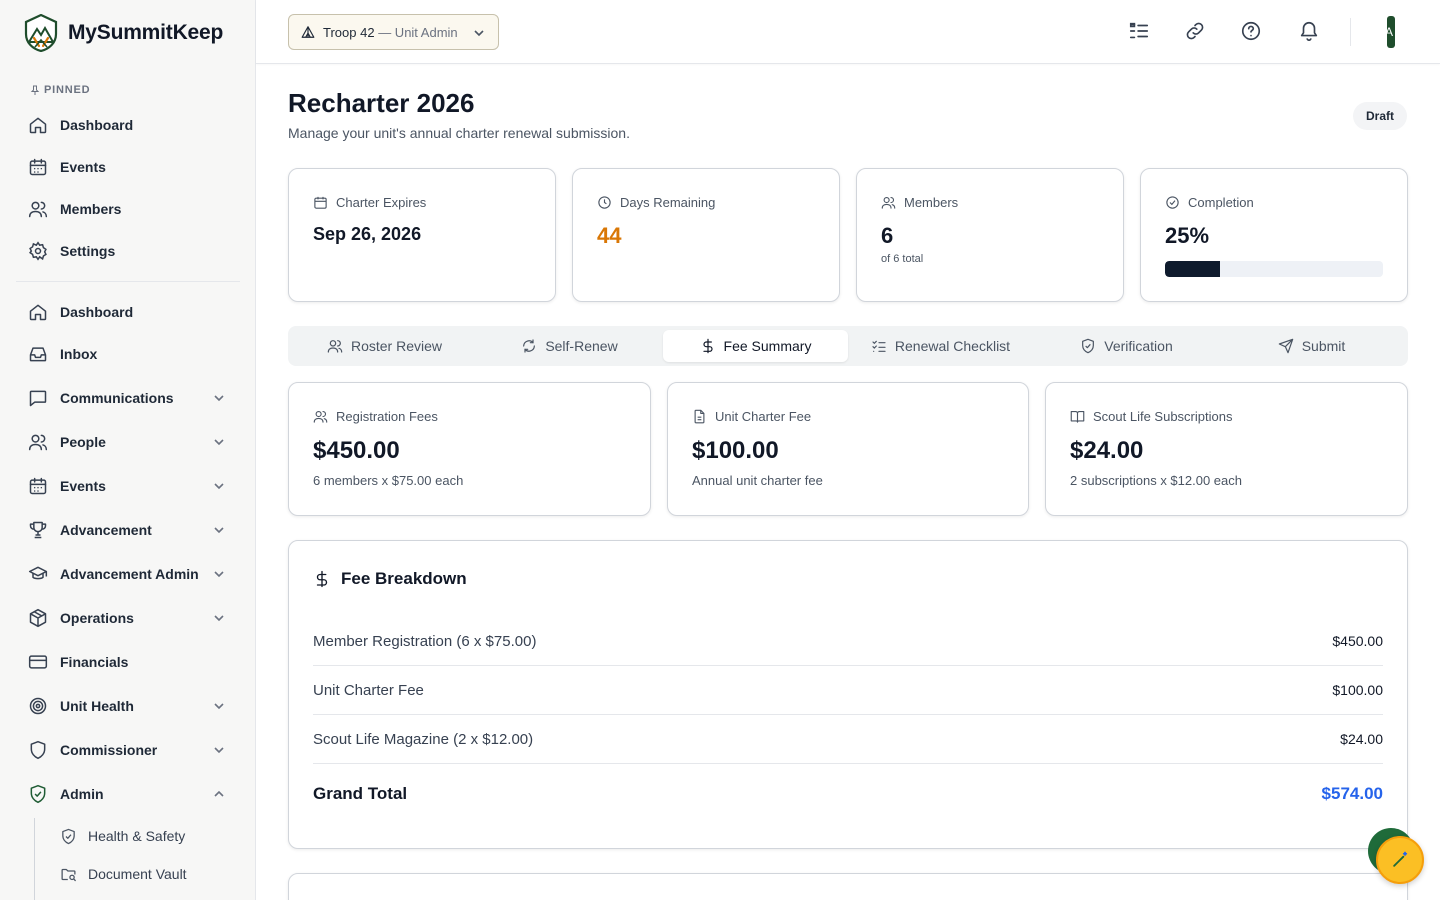 The width and height of the screenshot is (1440, 900). Describe the element at coordinates (1274, 269) in the screenshot. I see `completion-progress-bar` at that location.